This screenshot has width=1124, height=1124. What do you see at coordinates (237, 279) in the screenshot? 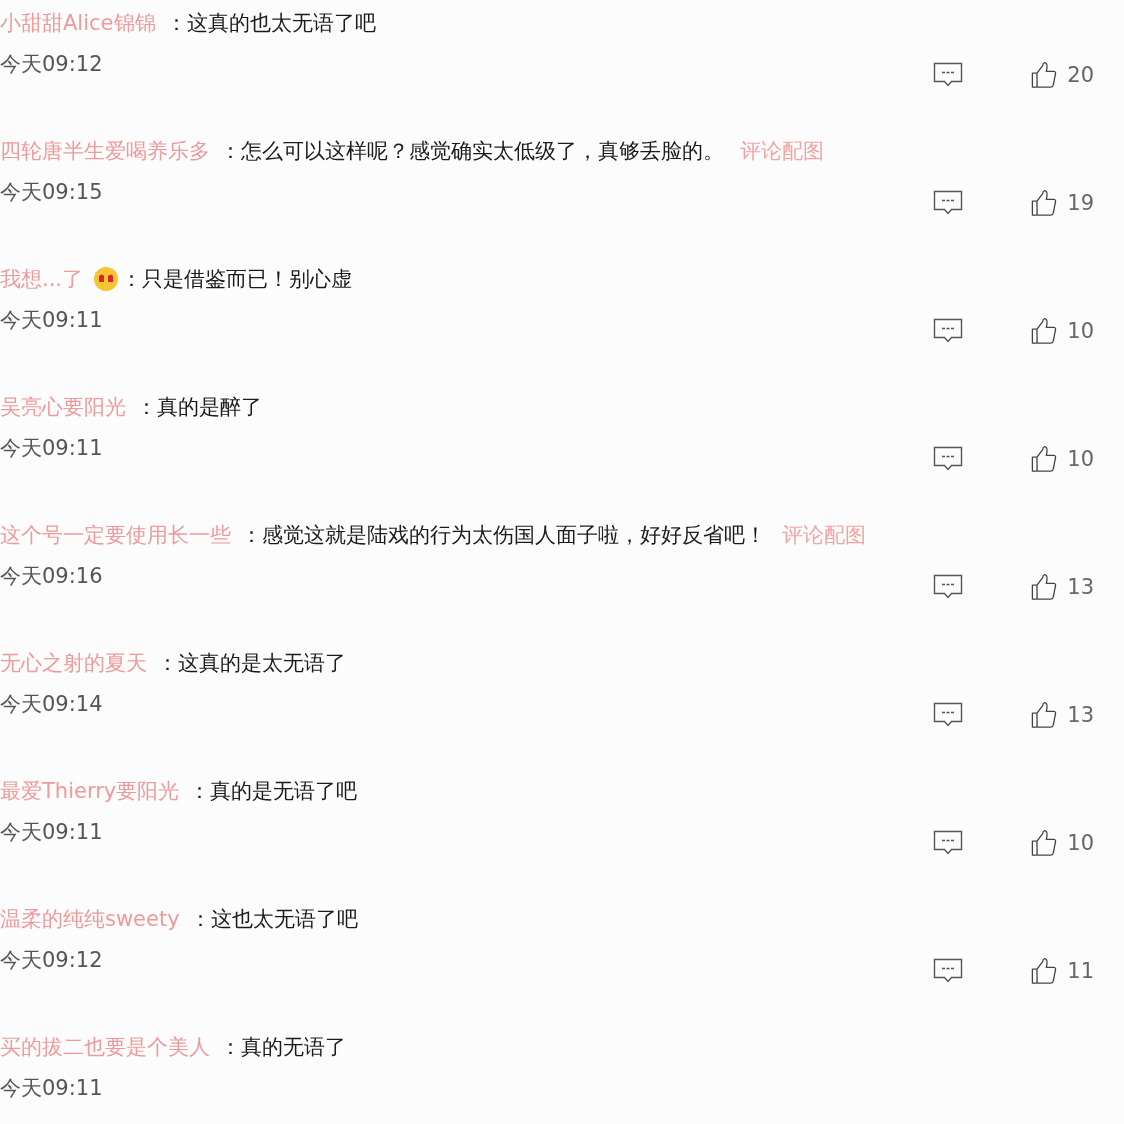
I see `comment-text: ：只是借鉴而已！别心虚` at bounding box center [237, 279].